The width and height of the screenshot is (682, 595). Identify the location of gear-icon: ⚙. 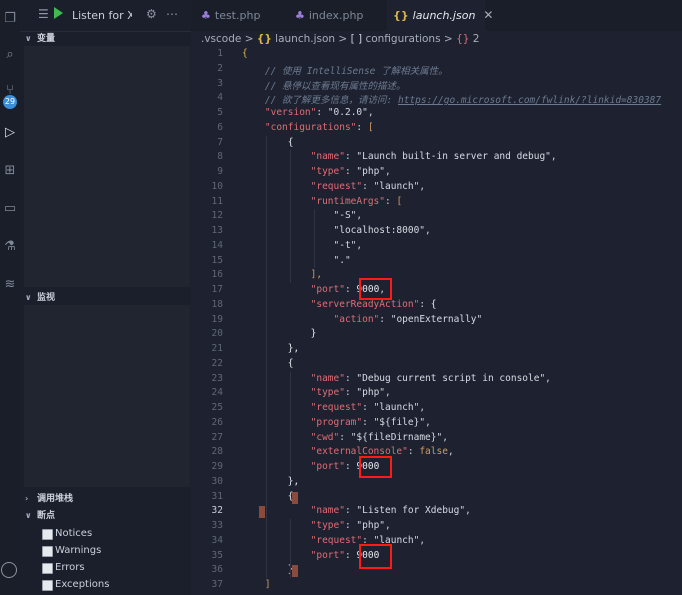
(151, 14).